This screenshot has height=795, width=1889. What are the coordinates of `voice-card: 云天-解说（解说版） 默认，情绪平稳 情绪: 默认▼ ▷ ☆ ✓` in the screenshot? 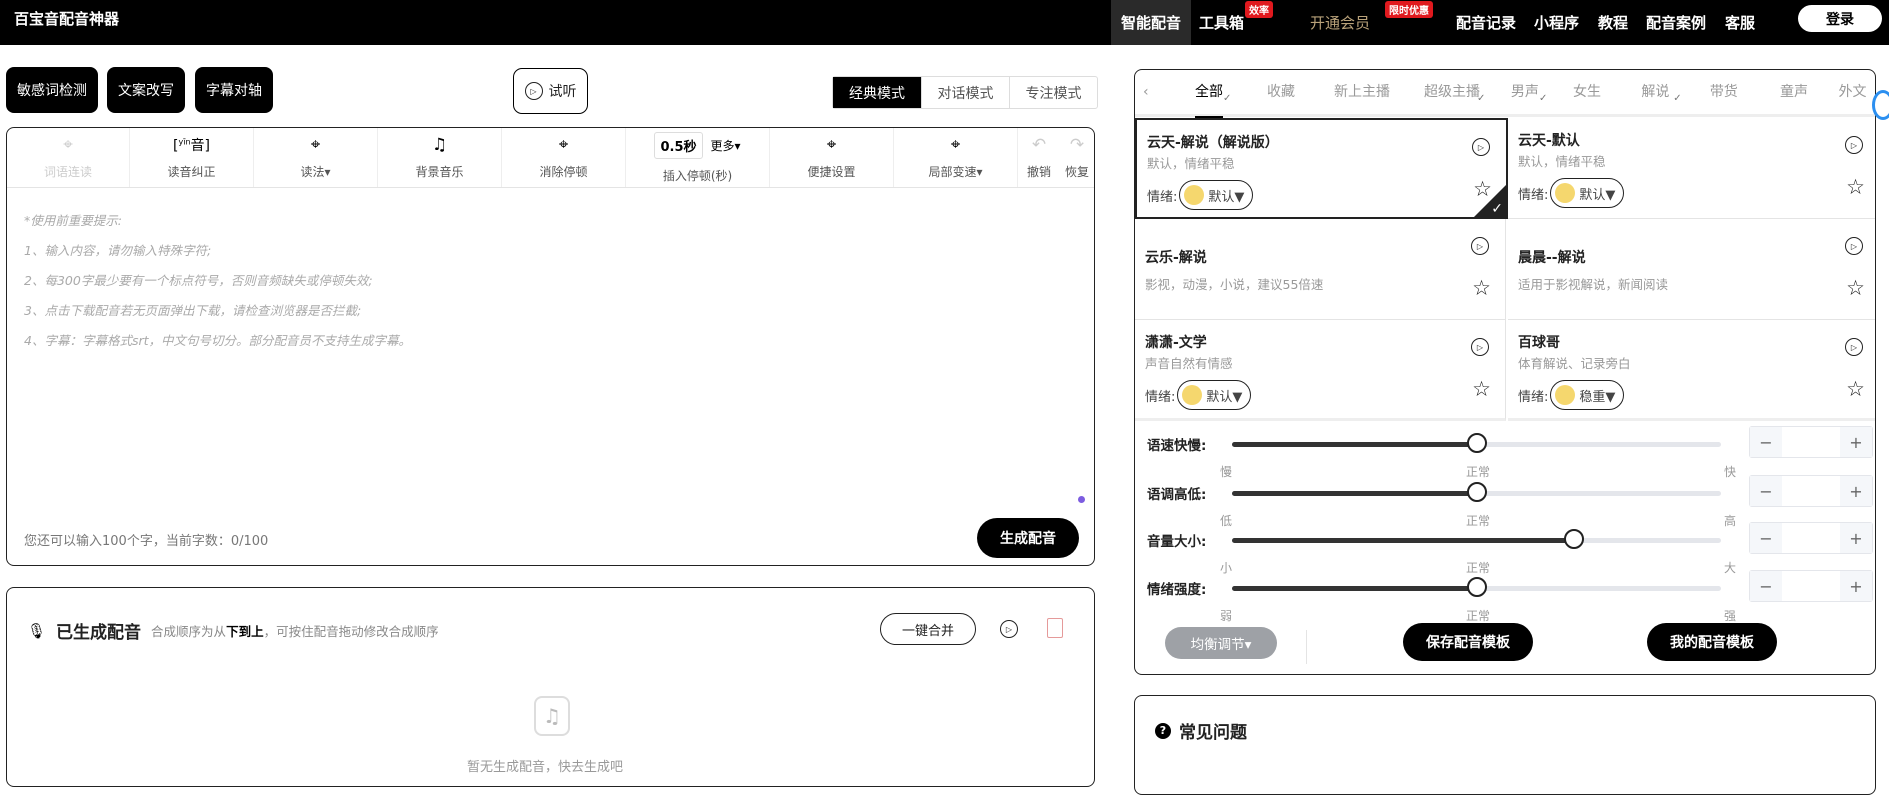 It's located at (1321, 168).